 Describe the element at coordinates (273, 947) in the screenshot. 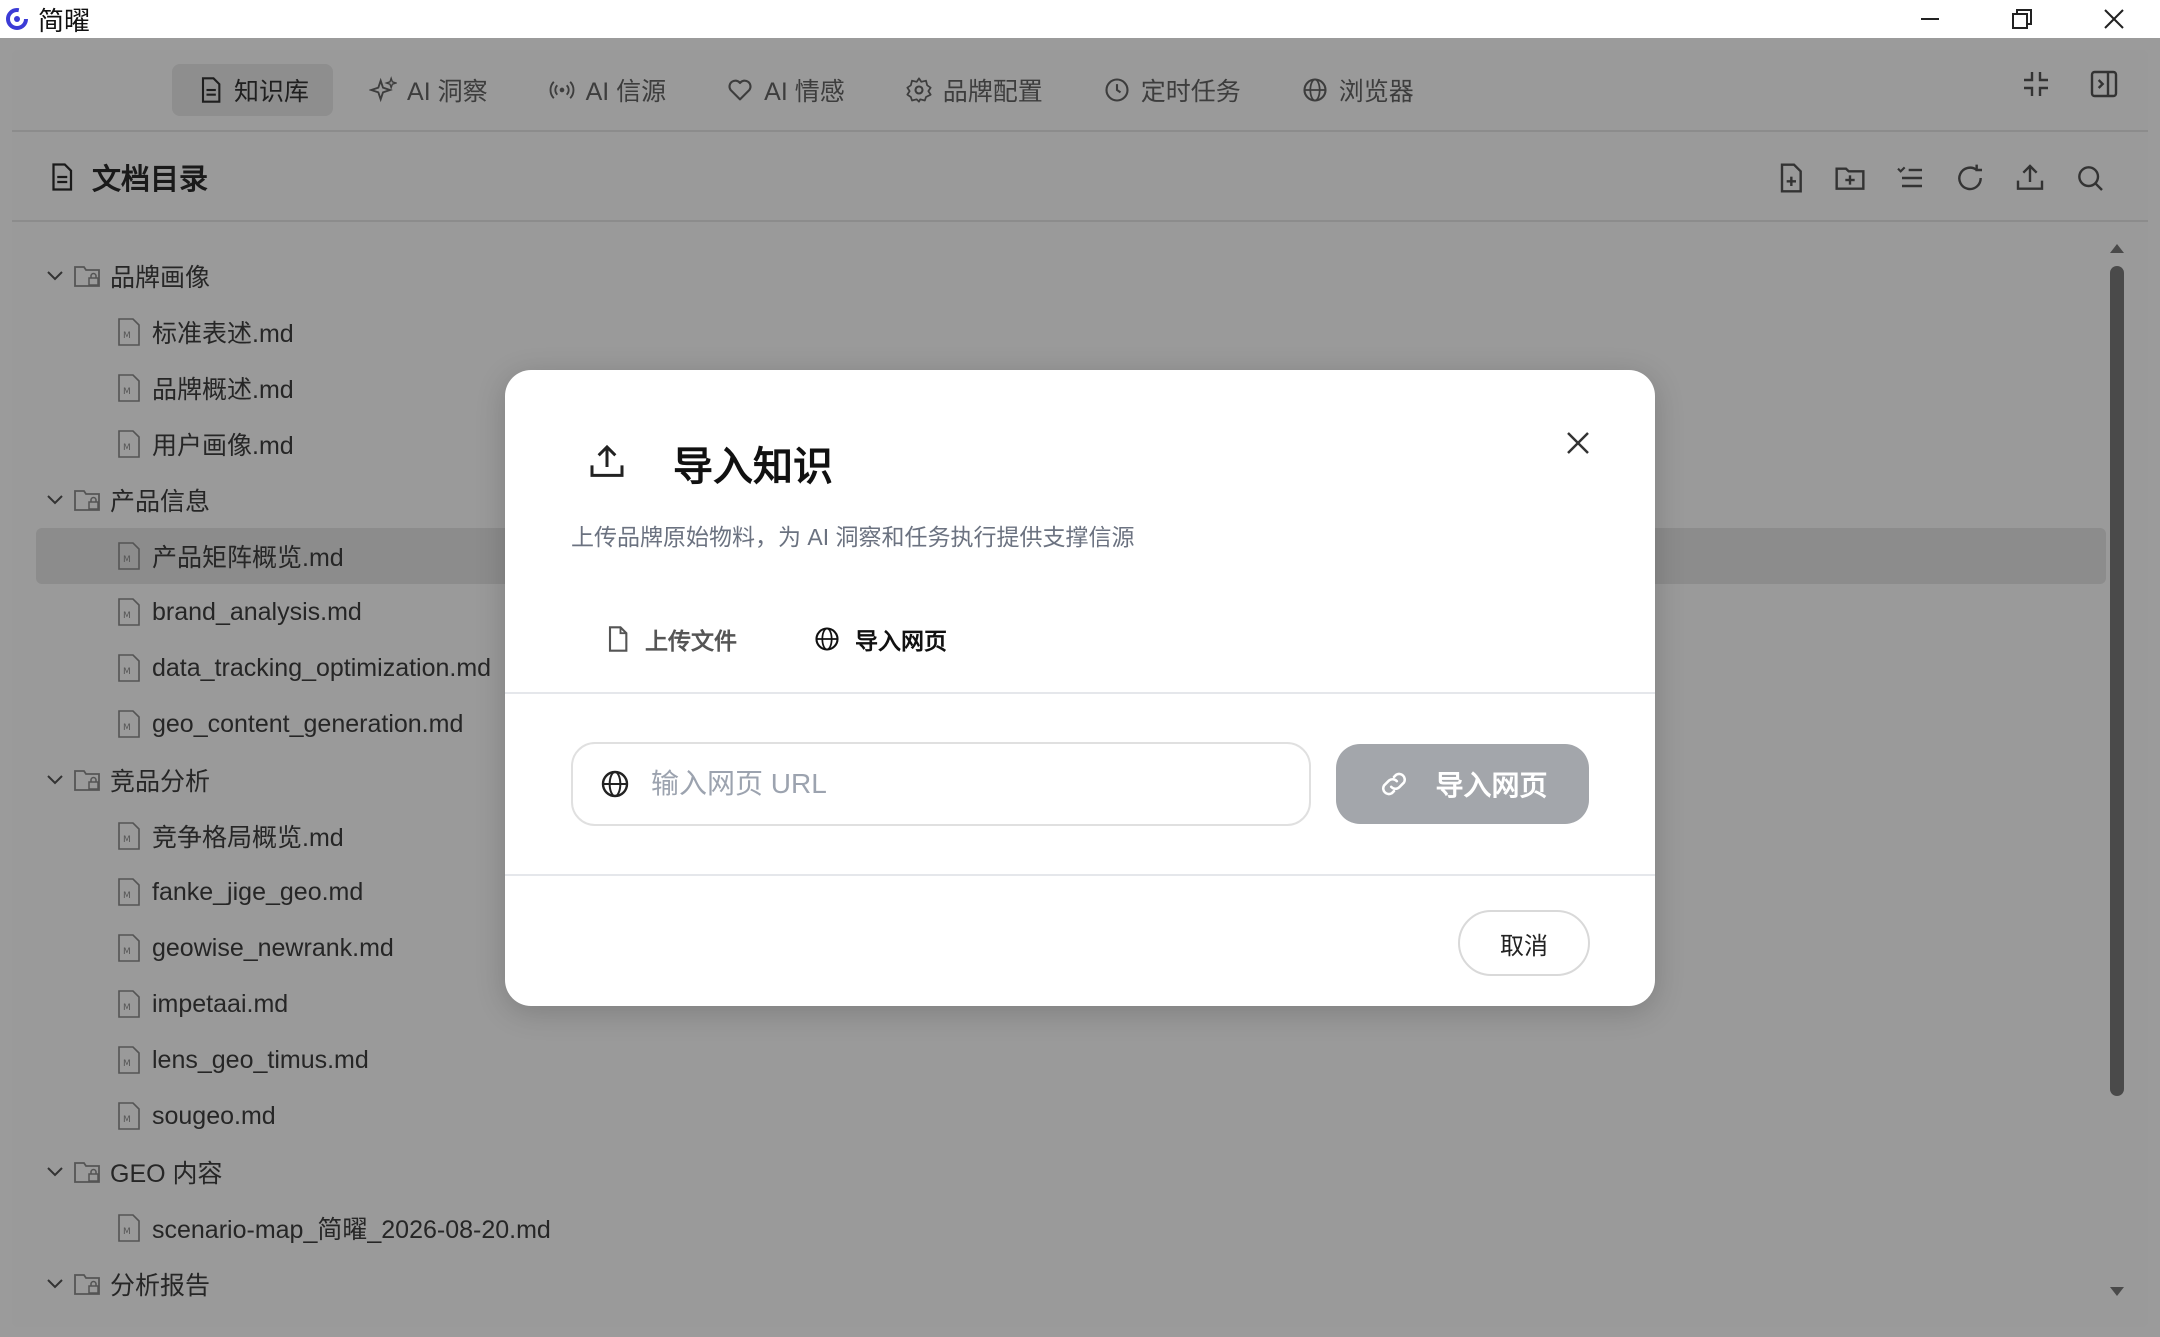

I see `file-label: geowise_newrank.md` at that location.